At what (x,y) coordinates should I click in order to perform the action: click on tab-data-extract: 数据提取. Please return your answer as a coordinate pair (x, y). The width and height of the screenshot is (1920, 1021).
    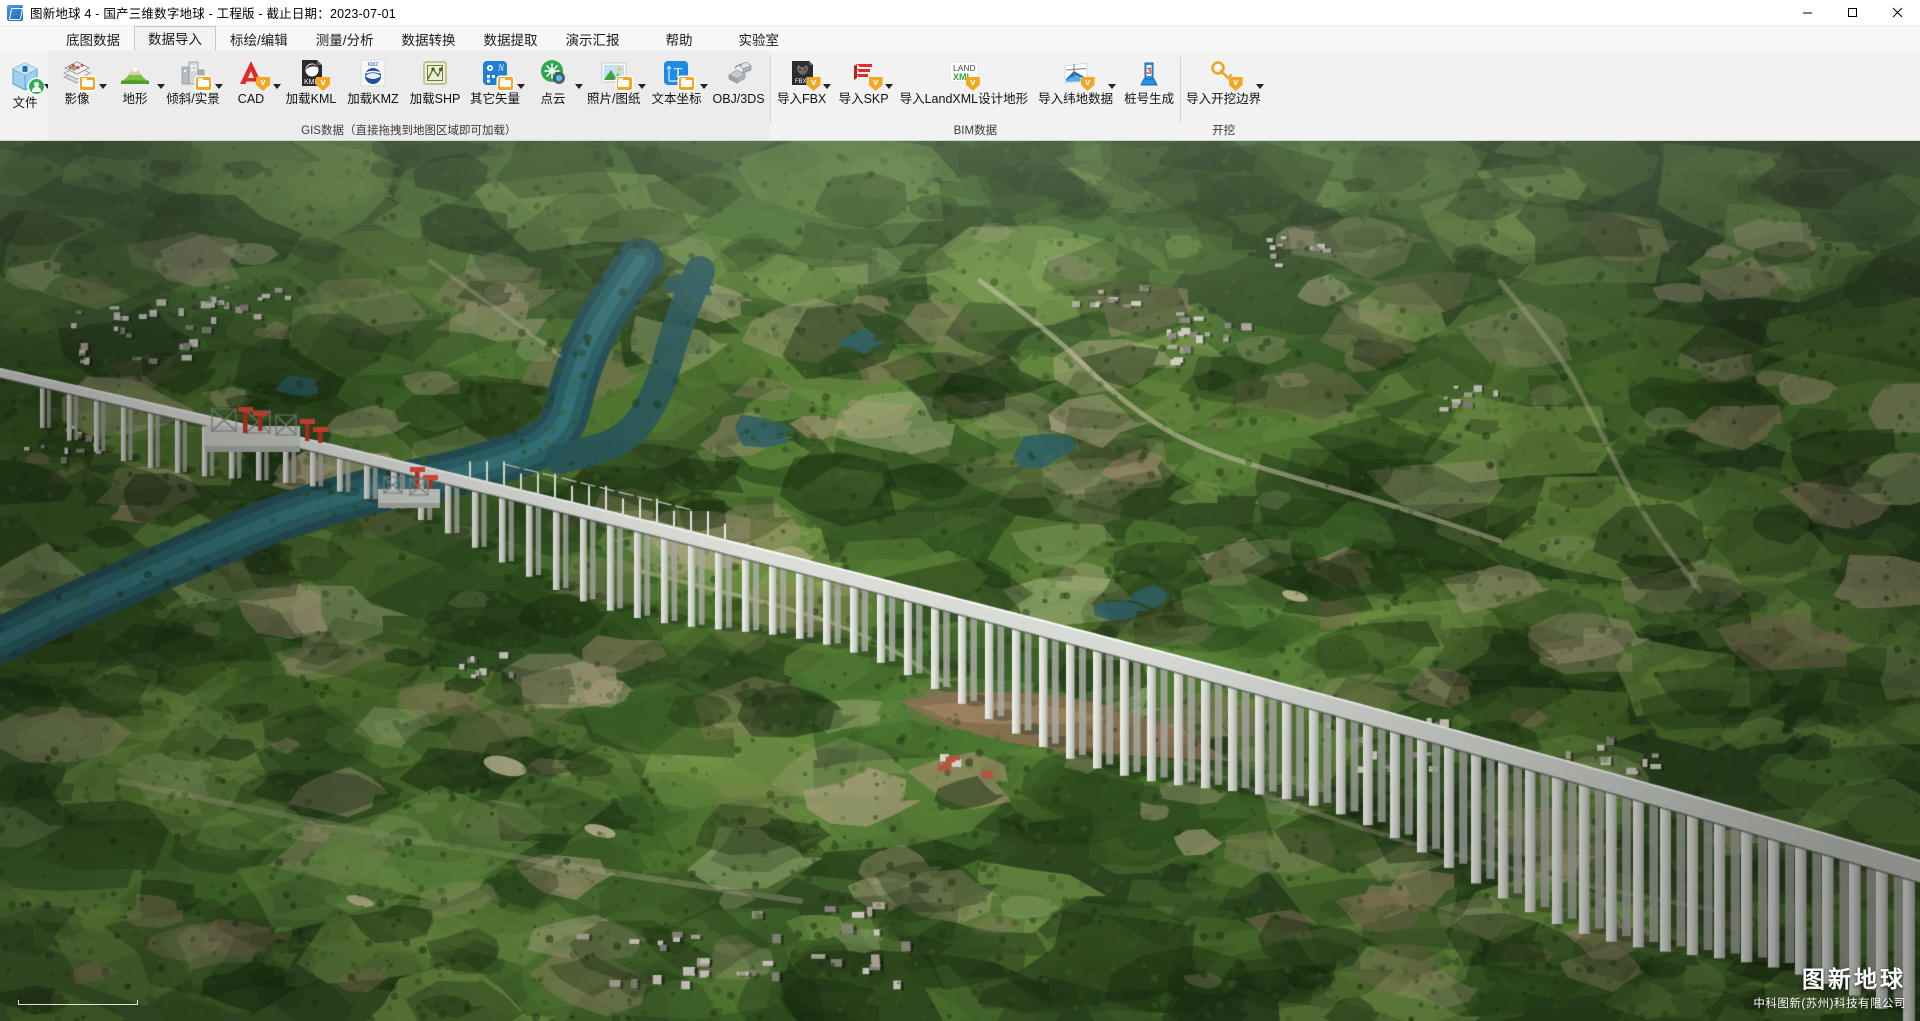
    Looking at the image, I should click on (511, 38).